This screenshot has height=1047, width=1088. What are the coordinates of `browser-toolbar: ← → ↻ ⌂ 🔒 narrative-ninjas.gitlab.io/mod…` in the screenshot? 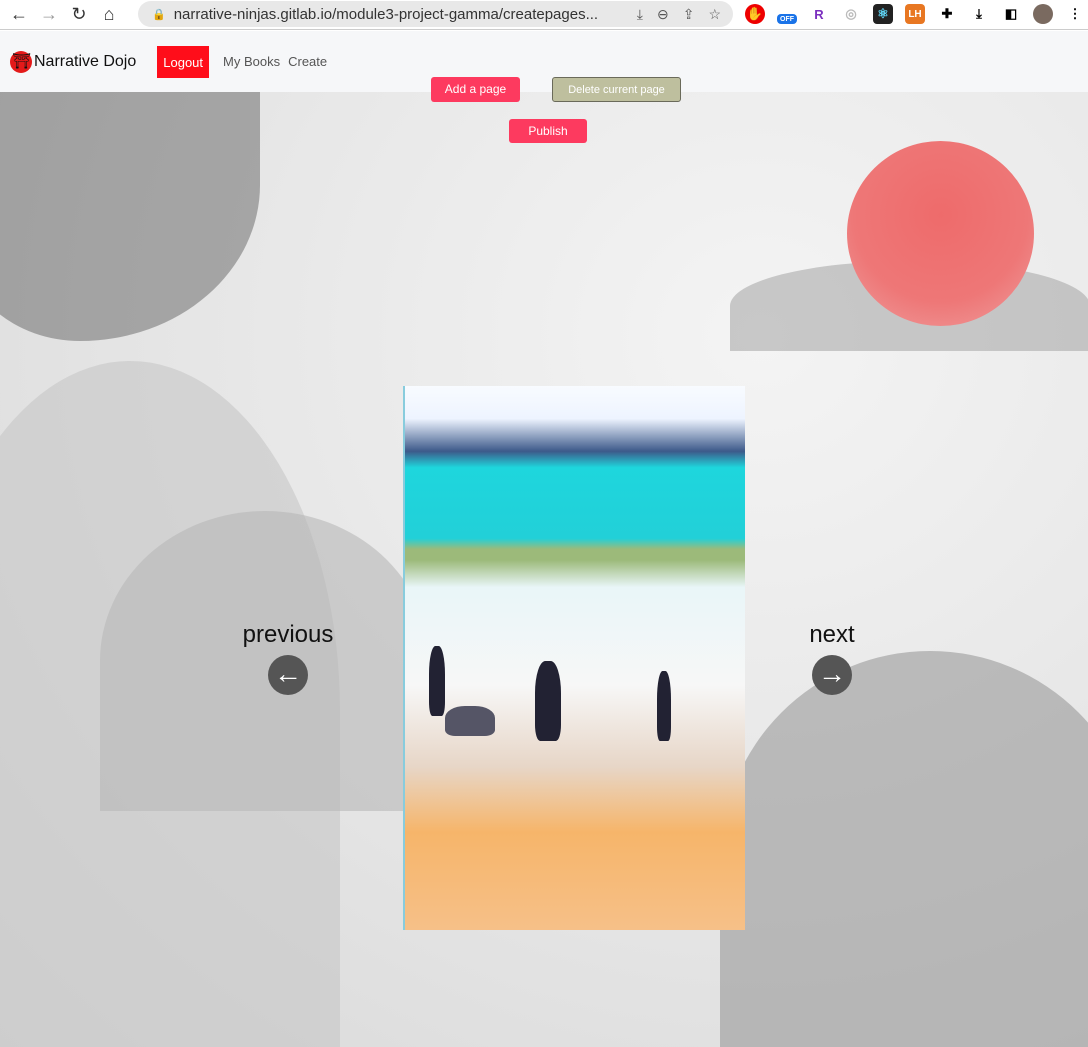 It's located at (544, 15).